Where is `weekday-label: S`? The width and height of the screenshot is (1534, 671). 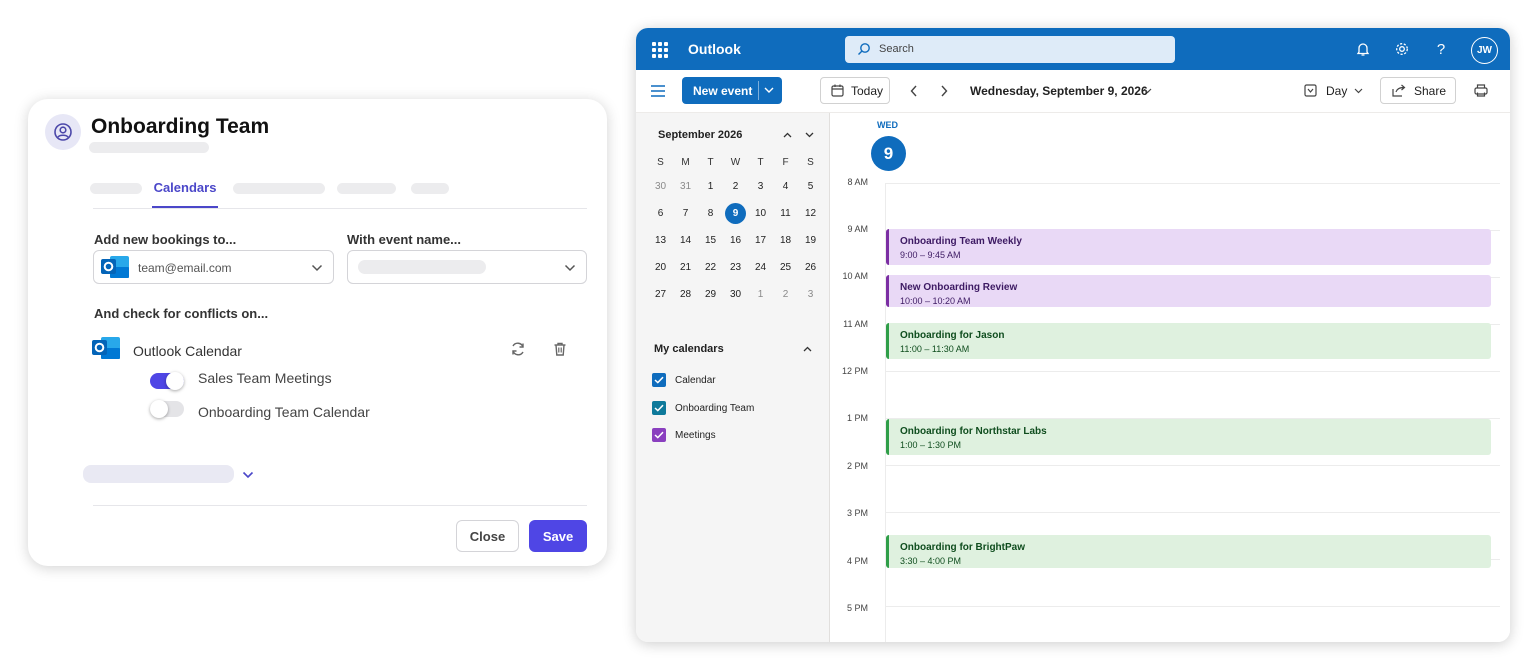 weekday-label: S is located at coordinates (810, 162).